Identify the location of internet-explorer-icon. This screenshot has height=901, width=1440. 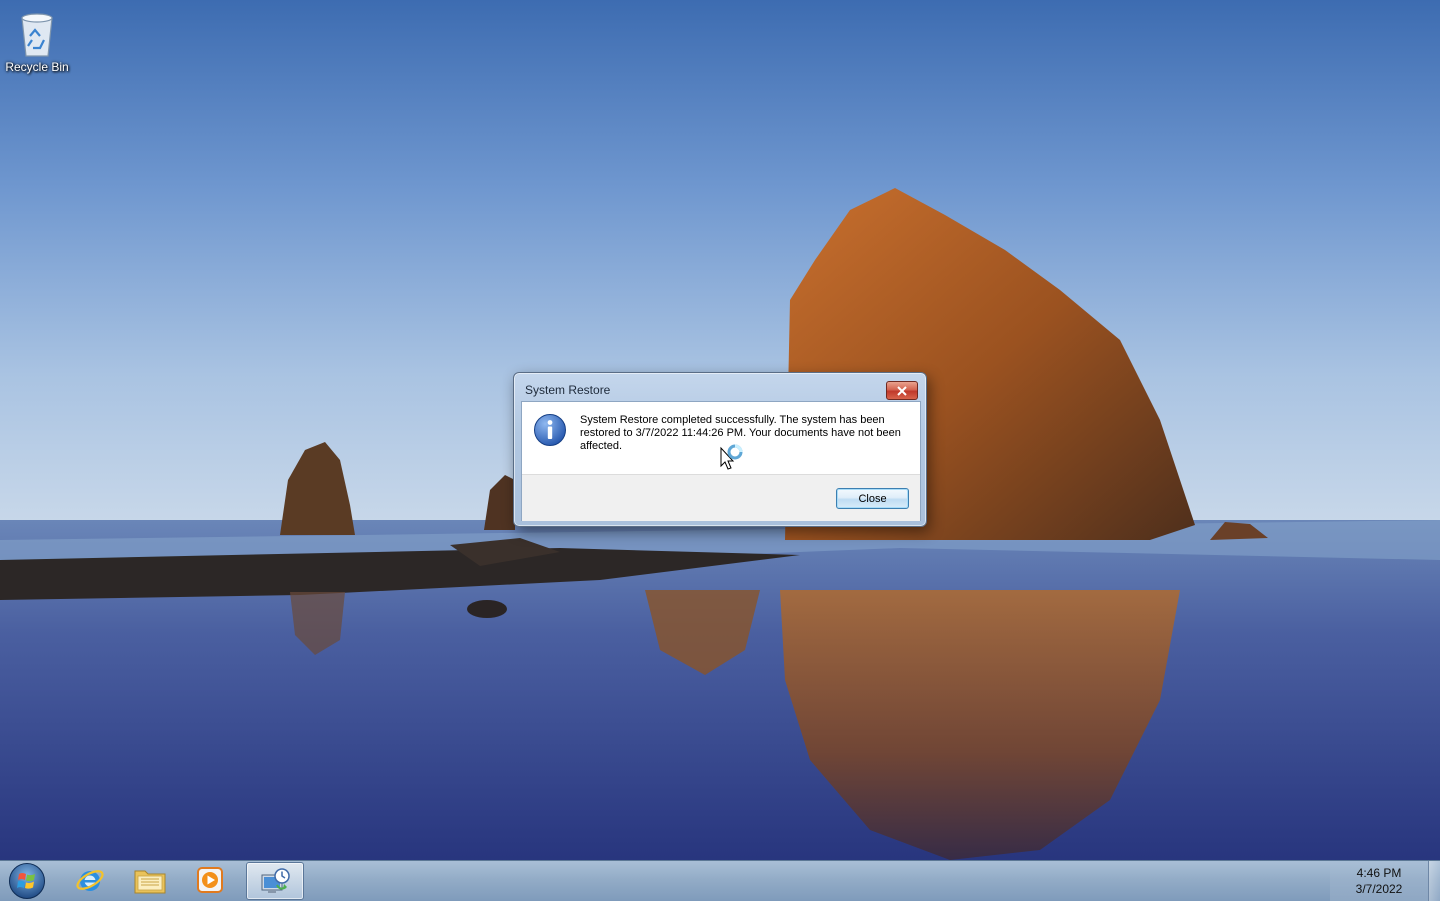
(90, 880).